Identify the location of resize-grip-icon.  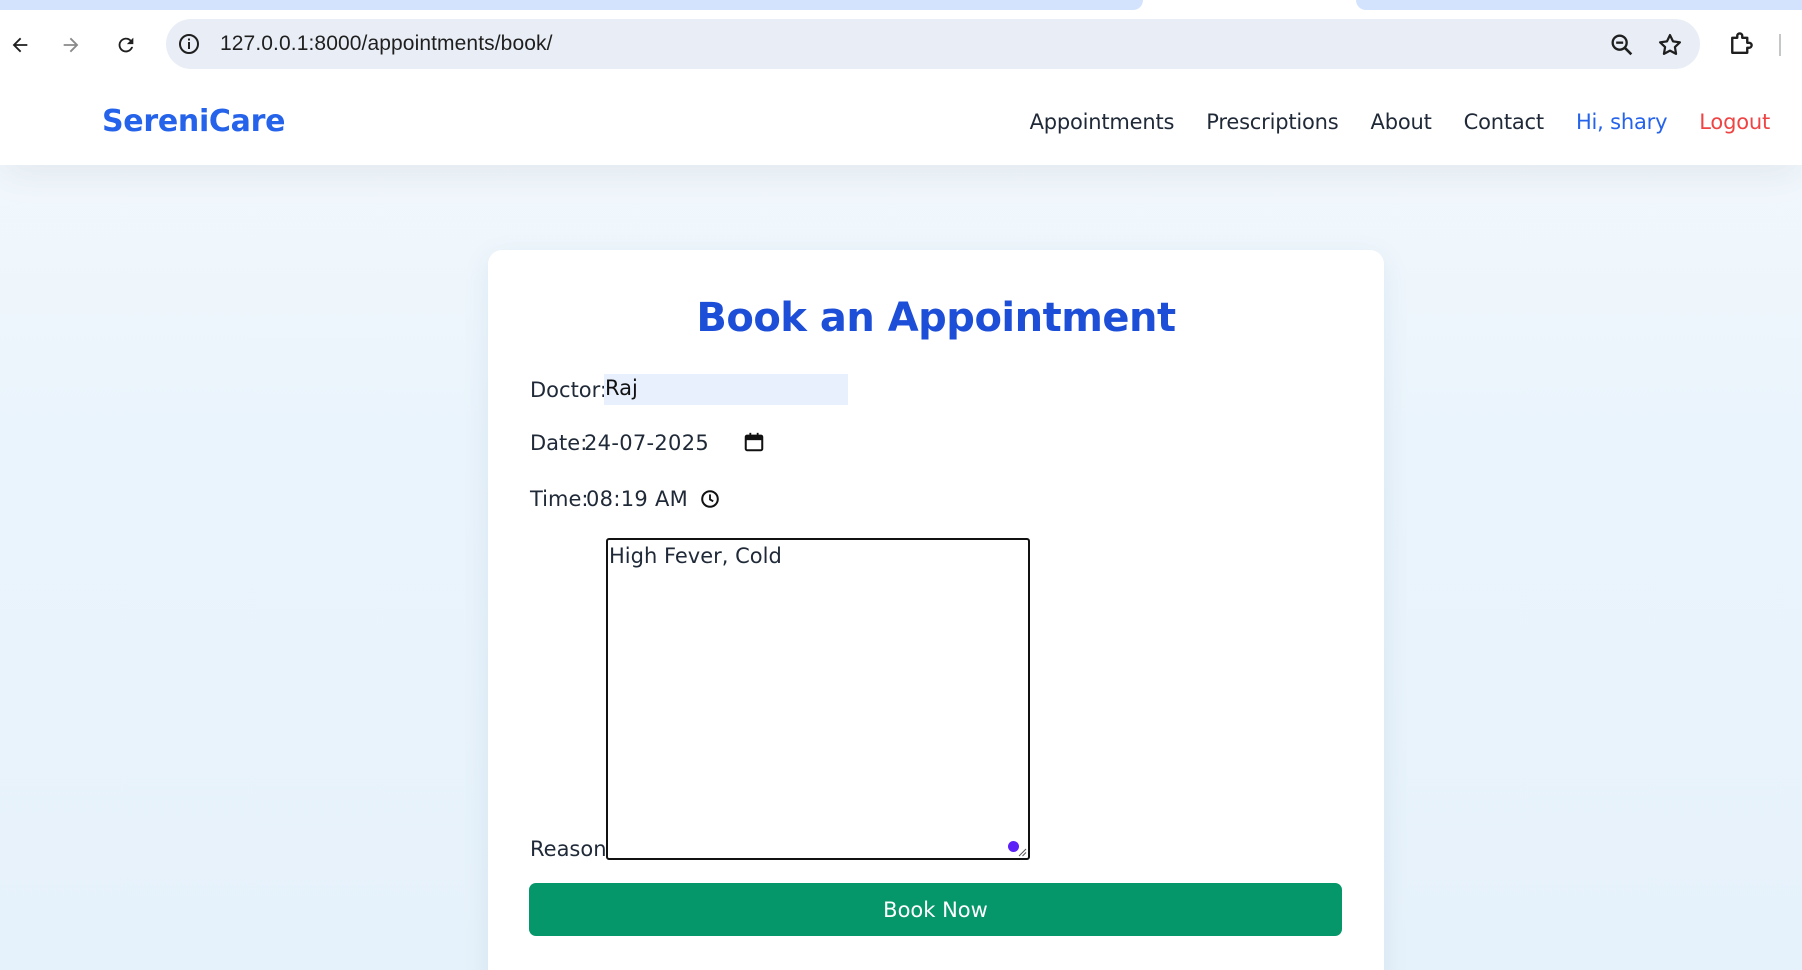
(1022, 852).